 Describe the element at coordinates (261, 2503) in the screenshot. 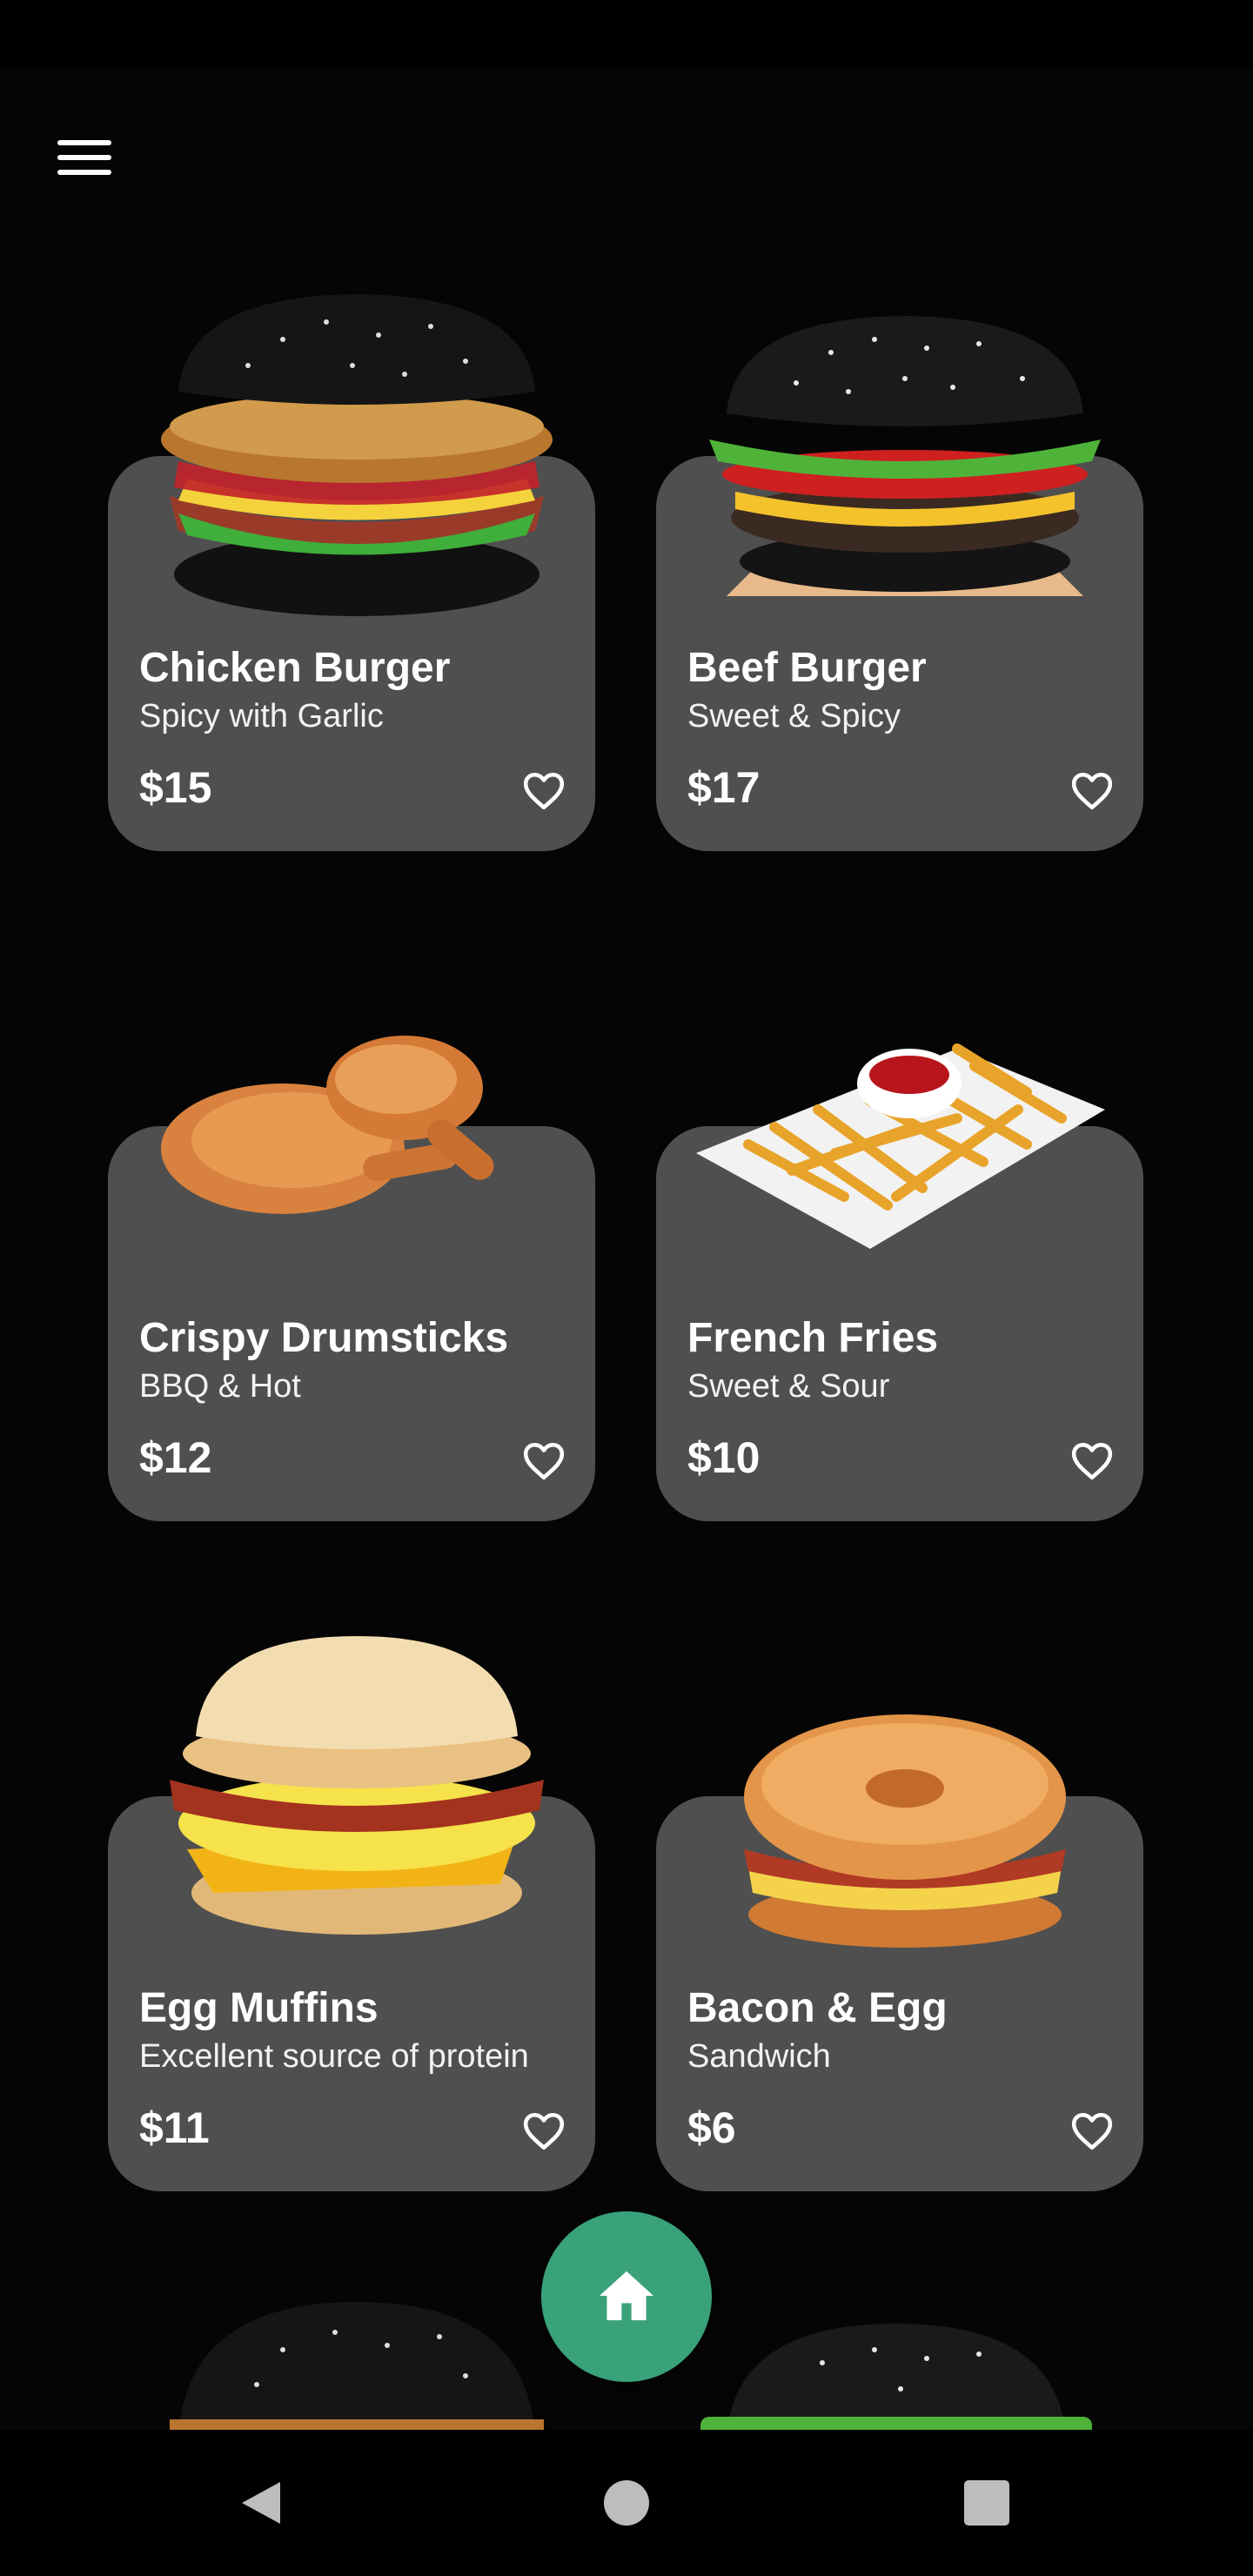

I see `back-triangle-icon` at that location.